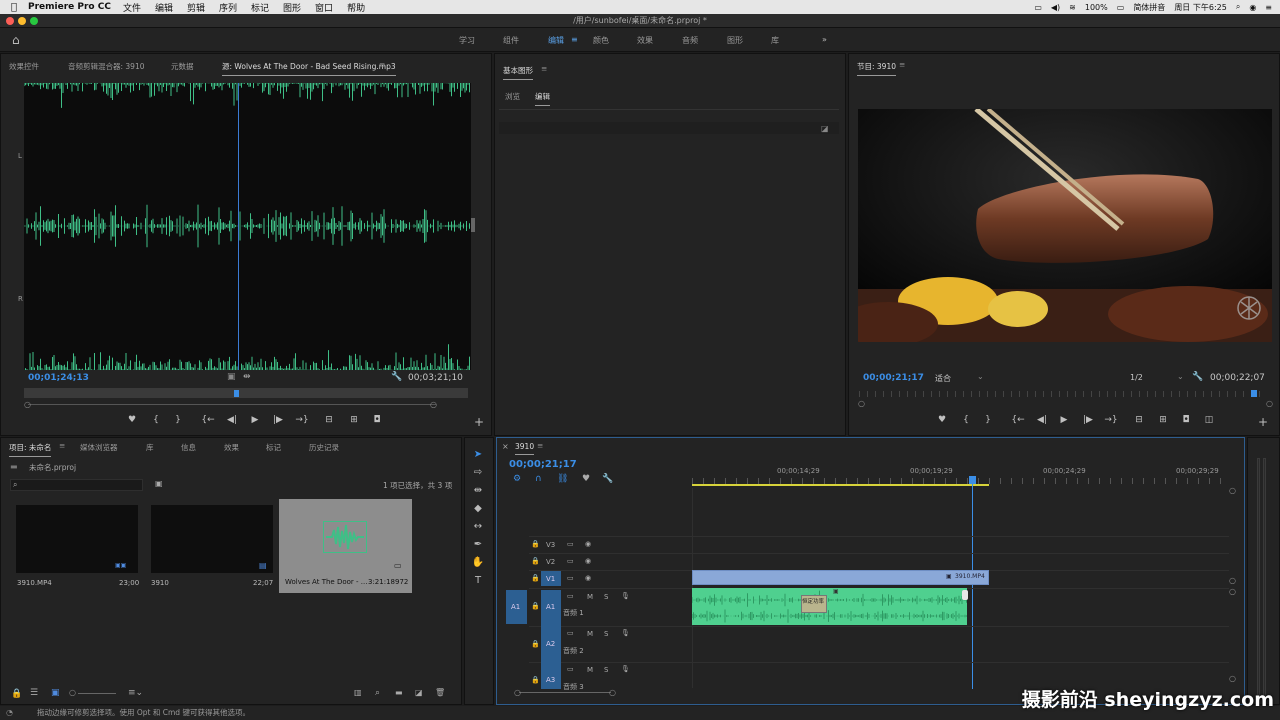 The width and height of the screenshot is (1280, 720). What do you see at coordinates (1232, 591) in the screenshot?
I see `track-resize-handle: ○` at bounding box center [1232, 591].